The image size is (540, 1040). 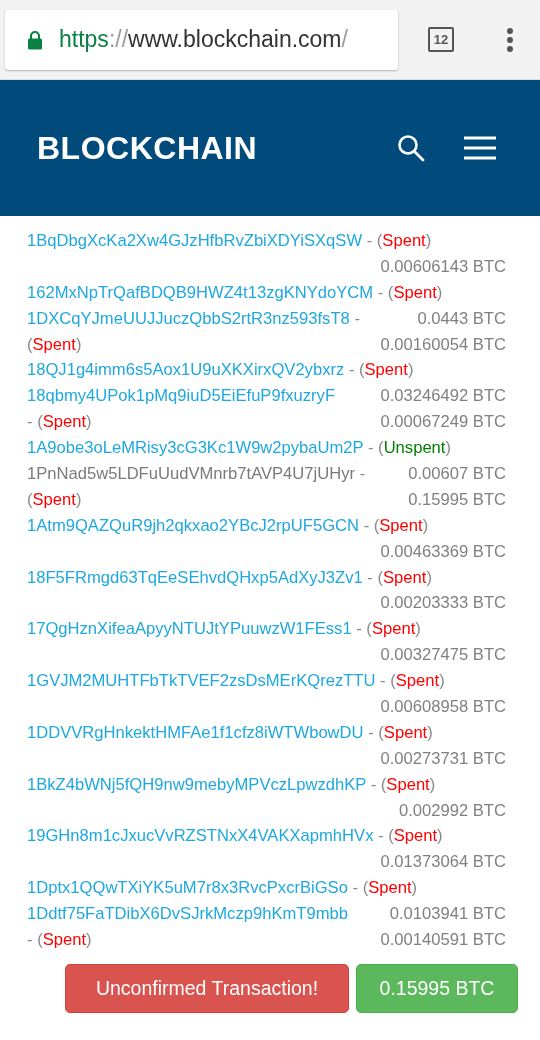 What do you see at coordinates (443, 758) in the screenshot?
I see `amount-text: 0.00273731 BTC` at bounding box center [443, 758].